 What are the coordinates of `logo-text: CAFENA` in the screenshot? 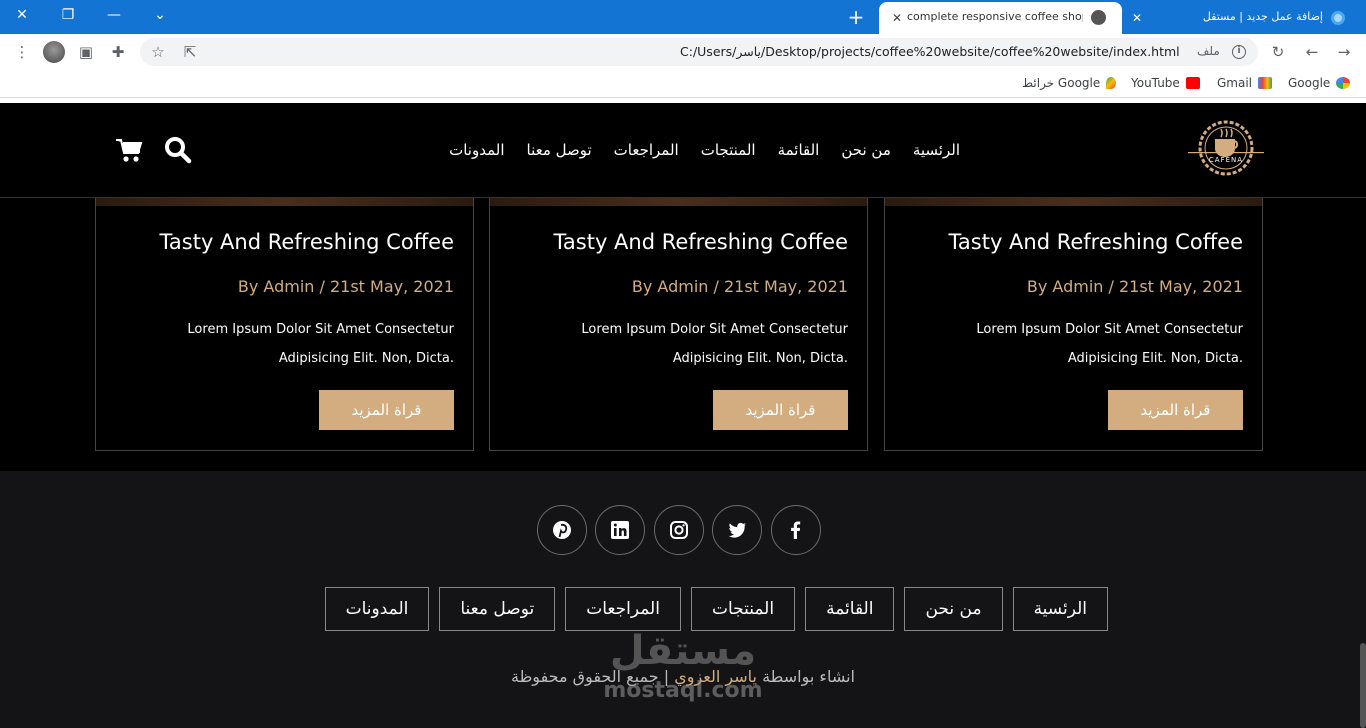 It's located at (1226, 160).